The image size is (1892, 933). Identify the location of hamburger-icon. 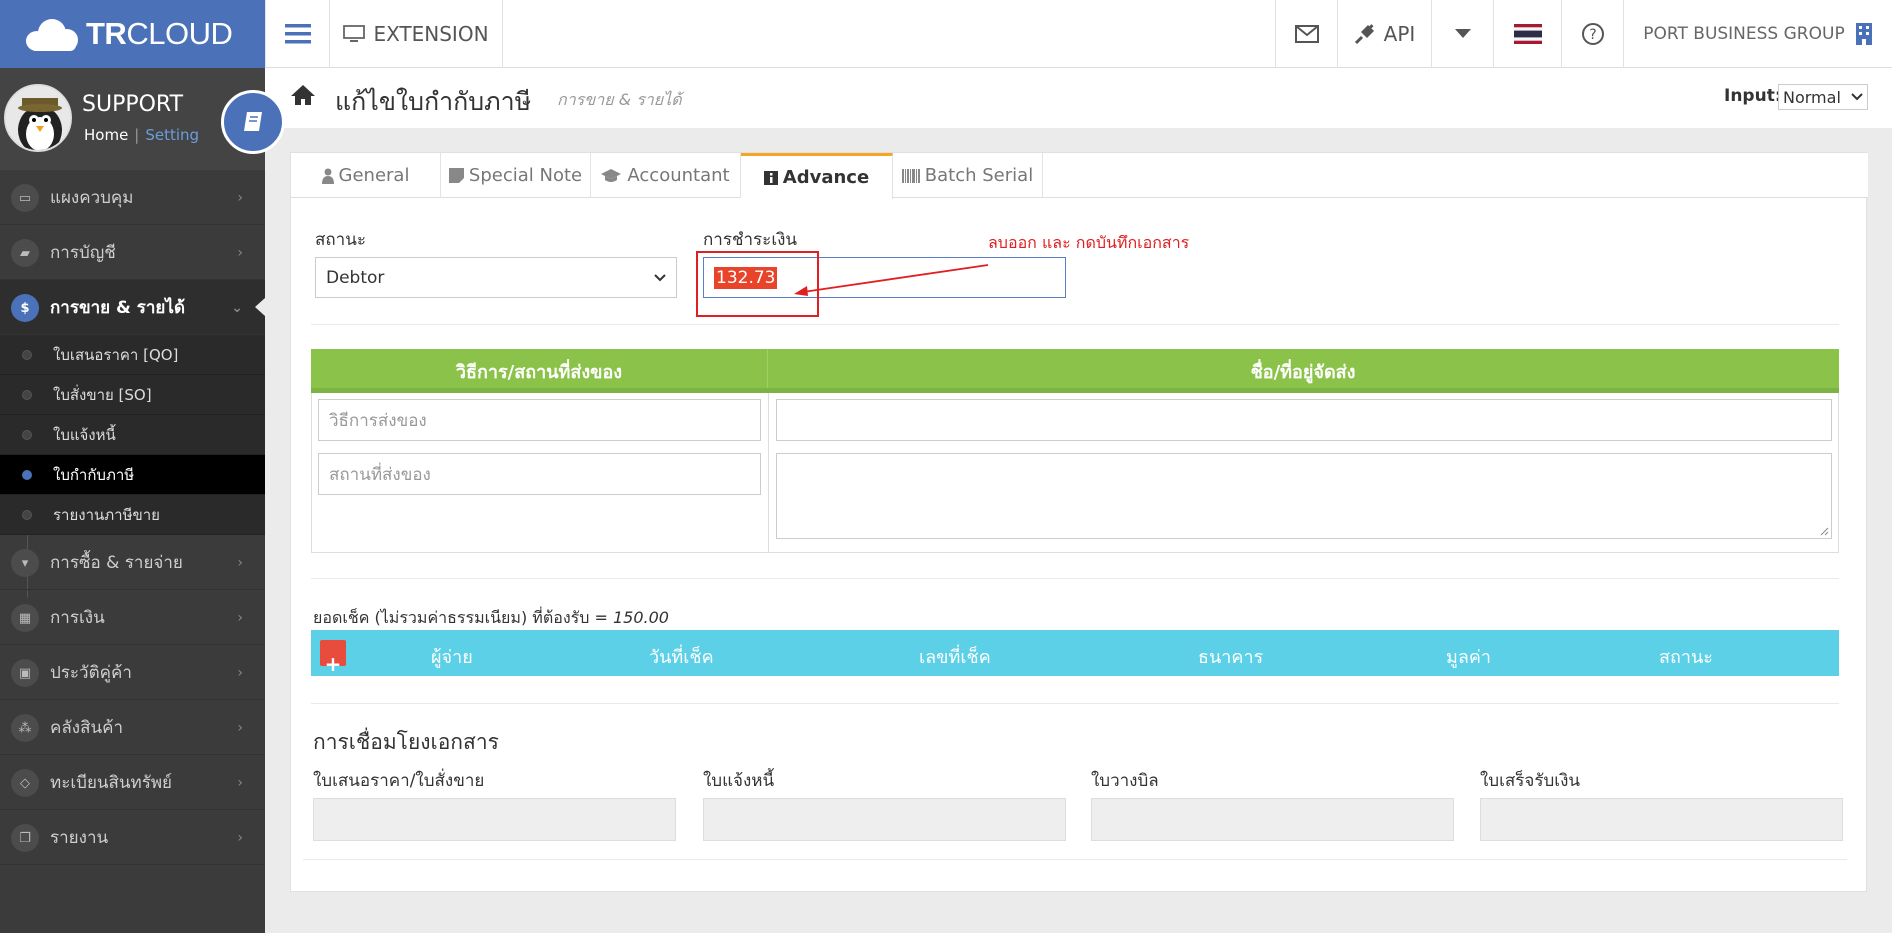
(297, 34).